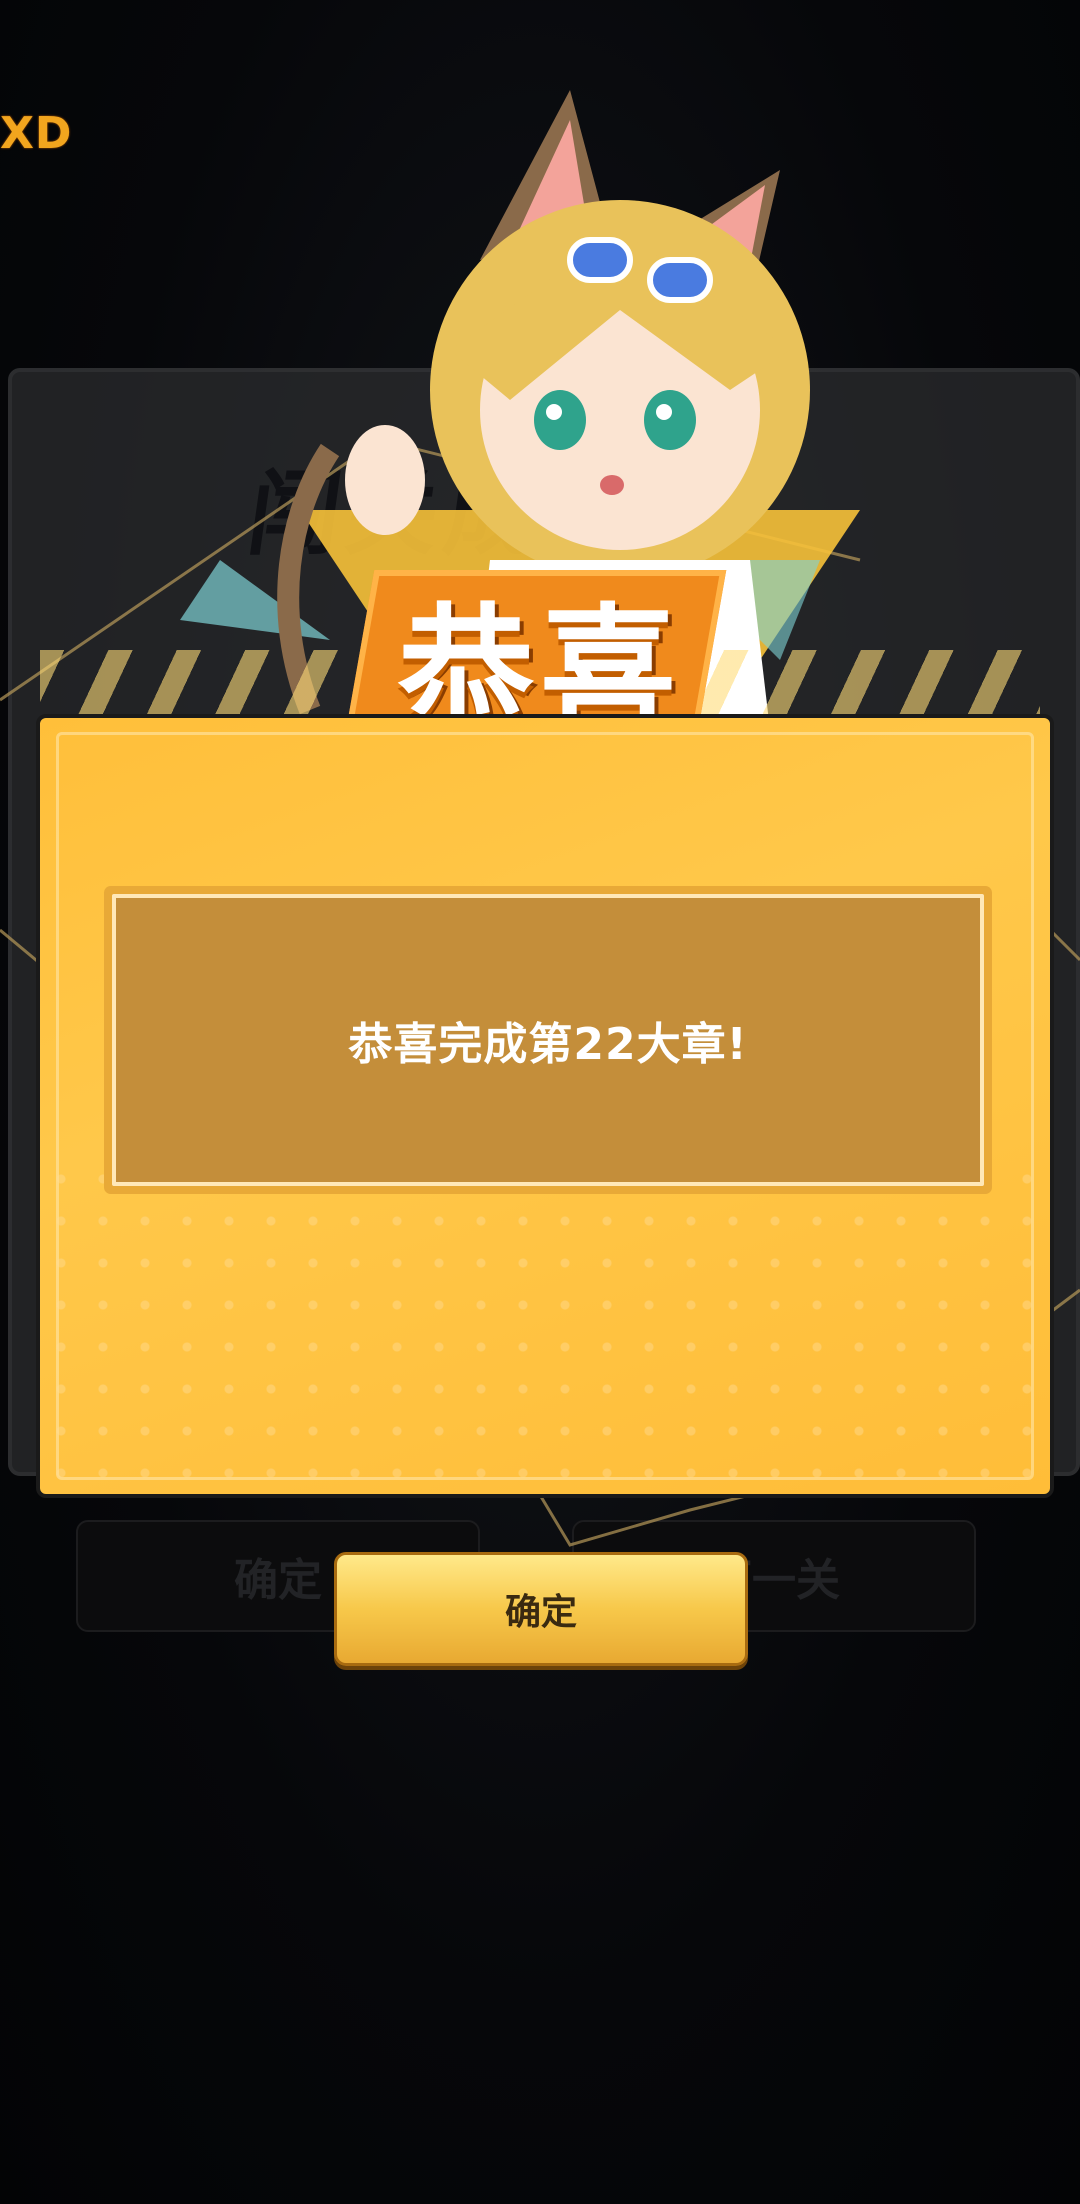 The image size is (1080, 2204). Describe the element at coordinates (540, 1612) in the screenshot. I see `confirm-button-label: 确定` at that location.